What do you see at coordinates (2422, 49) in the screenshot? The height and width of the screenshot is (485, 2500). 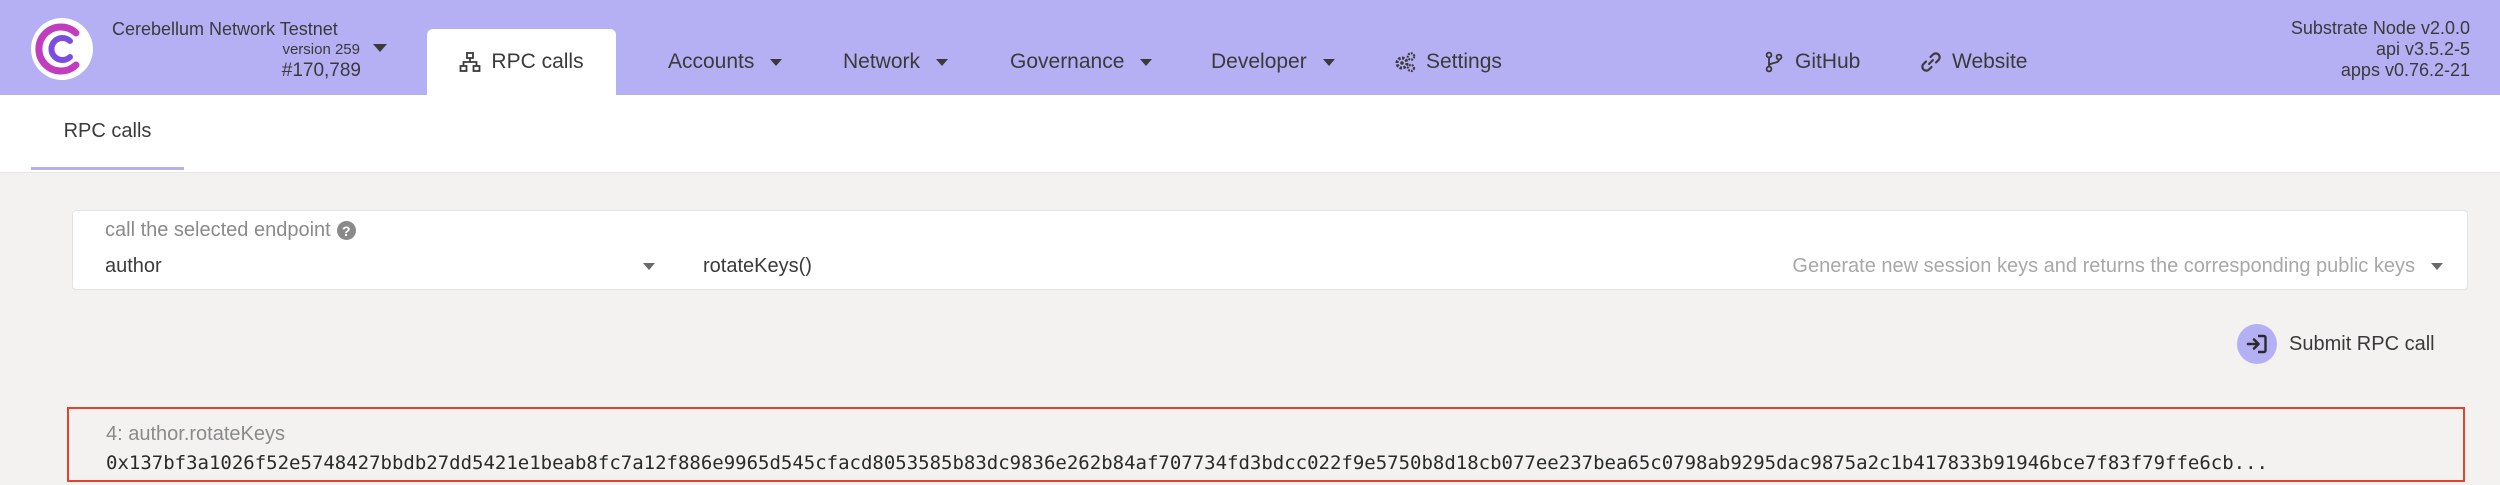 I see `api-version: api v3.5.2-5` at bounding box center [2422, 49].